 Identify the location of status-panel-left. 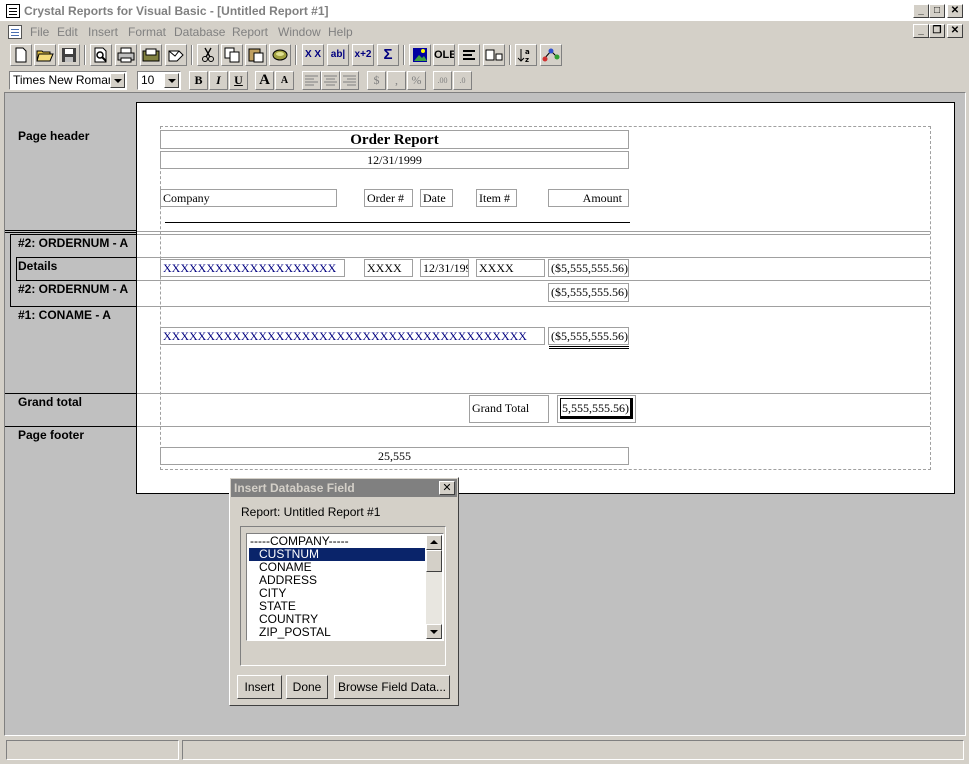
(92, 750).